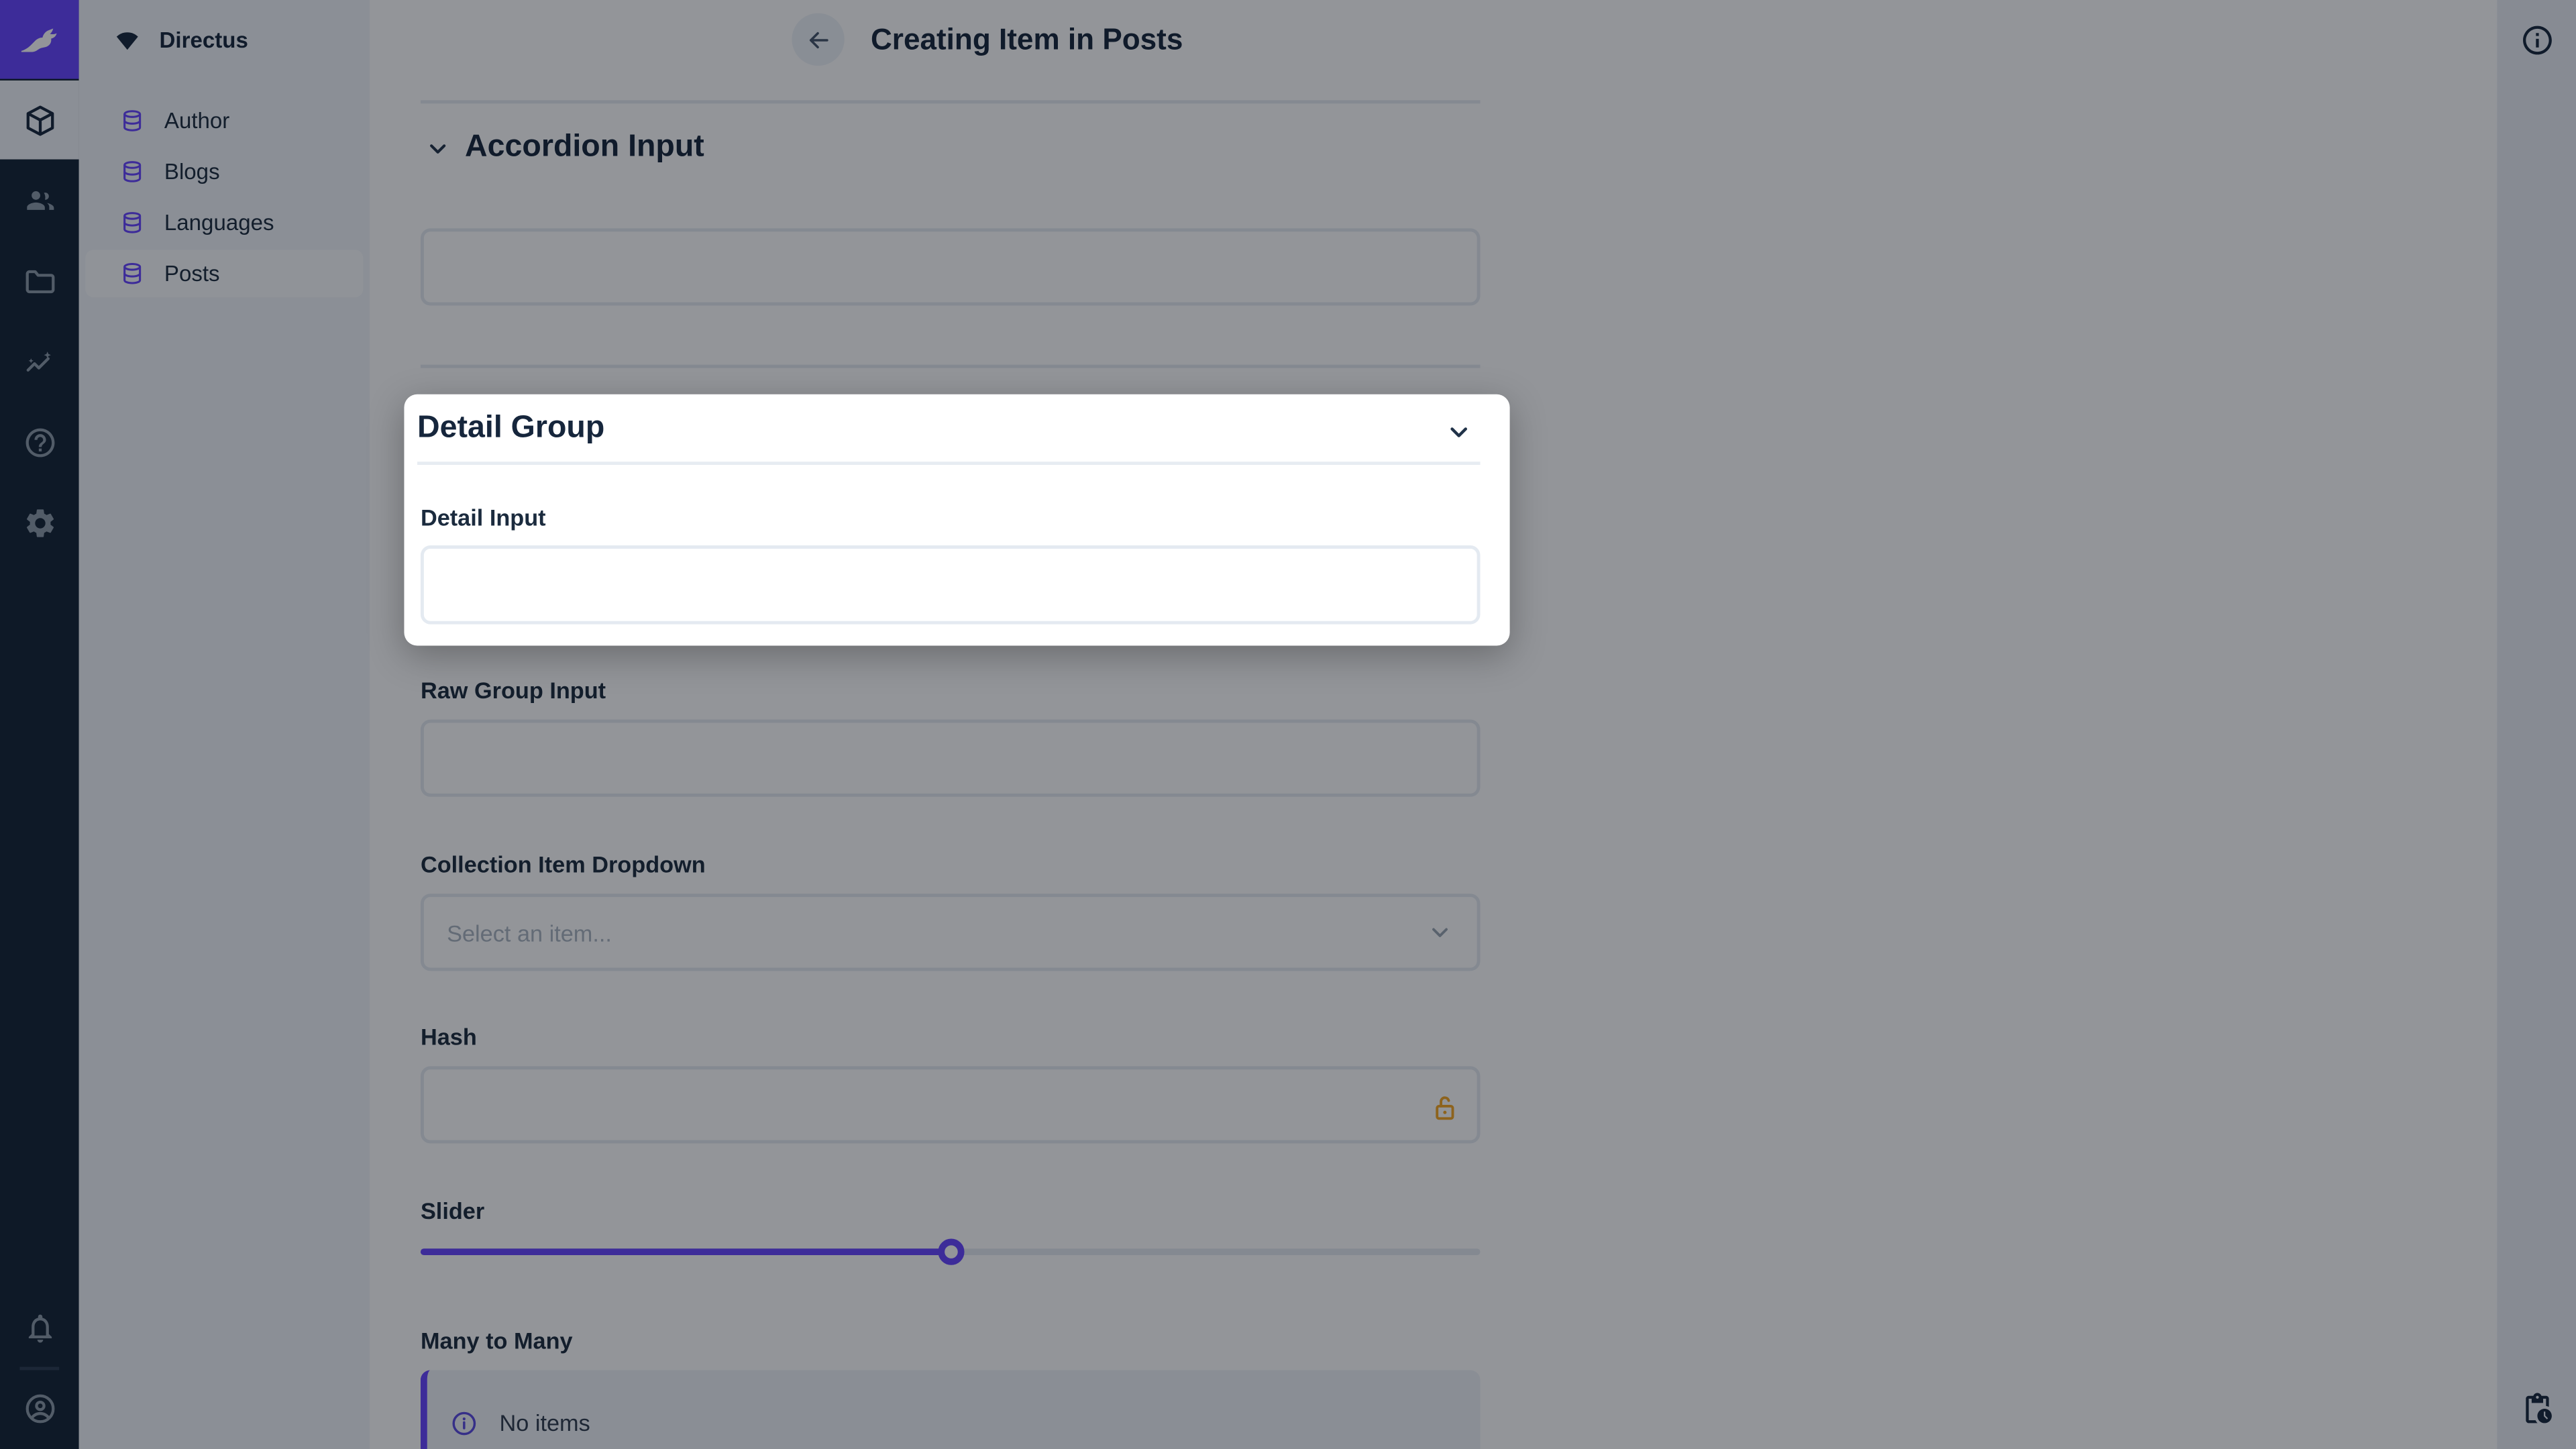  Describe the element at coordinates (483, 517) in the screenshot. I see `detail-input-label: Detail Input` at that location.